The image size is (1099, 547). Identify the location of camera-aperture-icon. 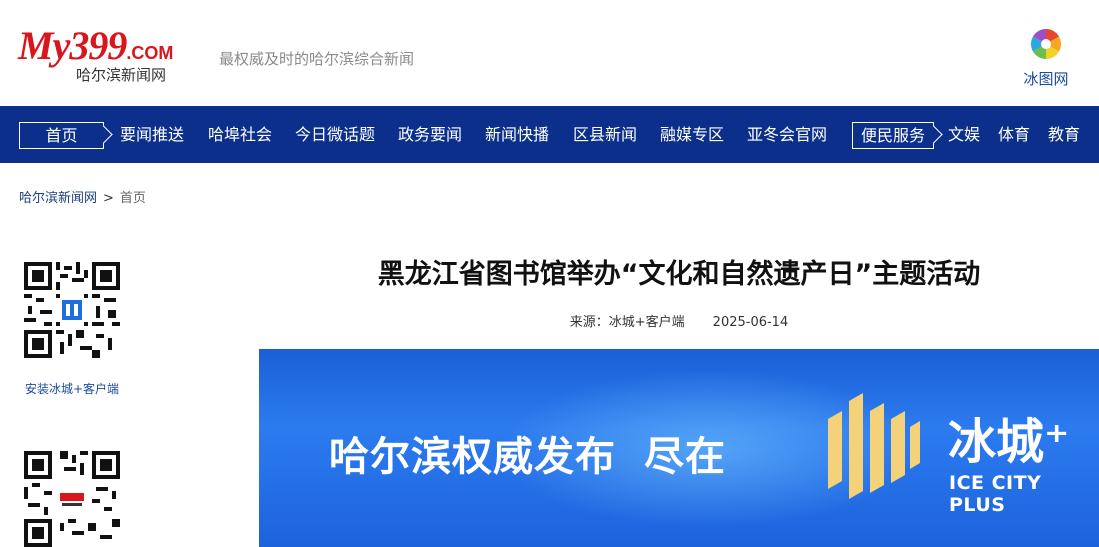
(1046, 44).